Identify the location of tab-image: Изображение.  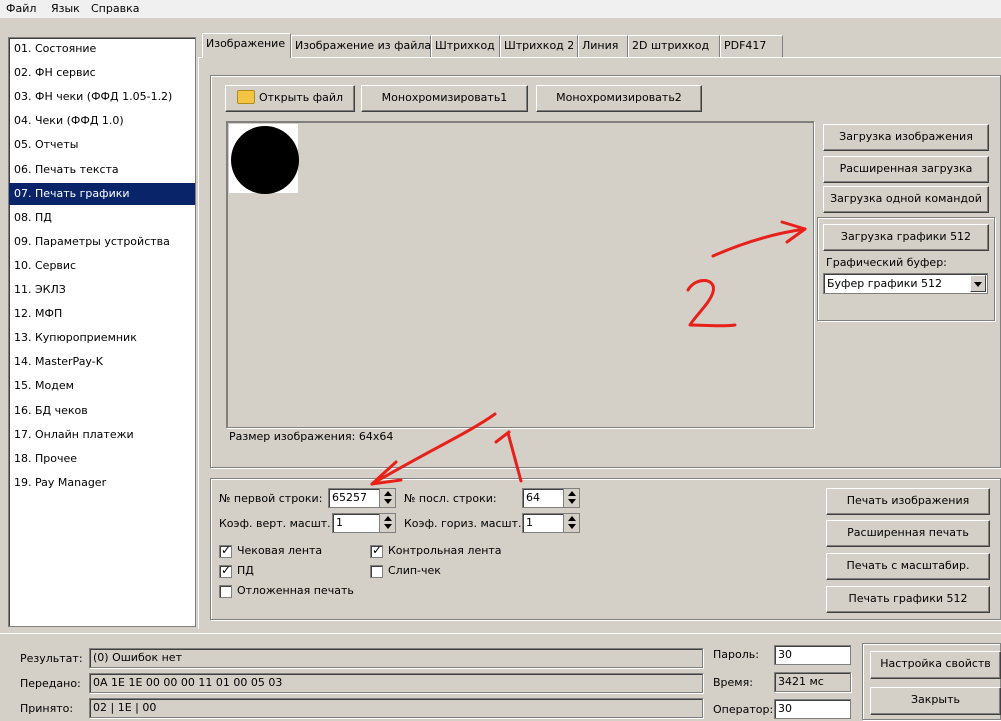
(246, 45).